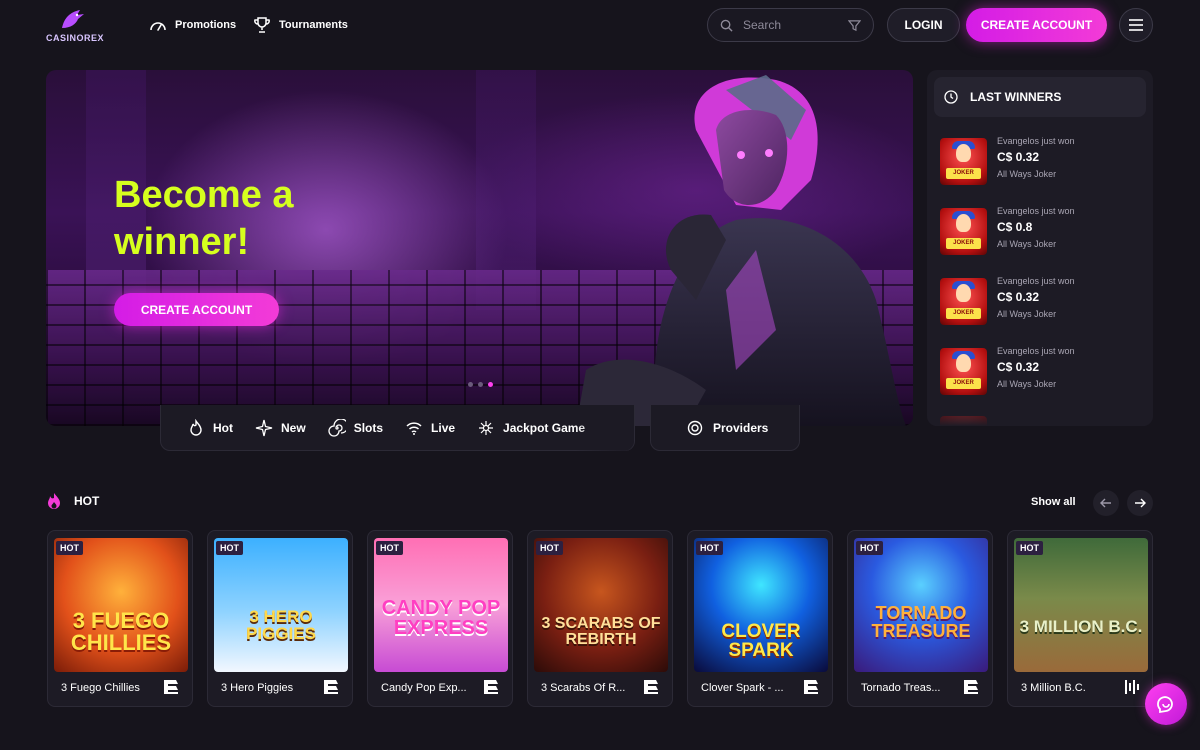  I want to click on logo-text: CASINOREX, so click(75, 38).